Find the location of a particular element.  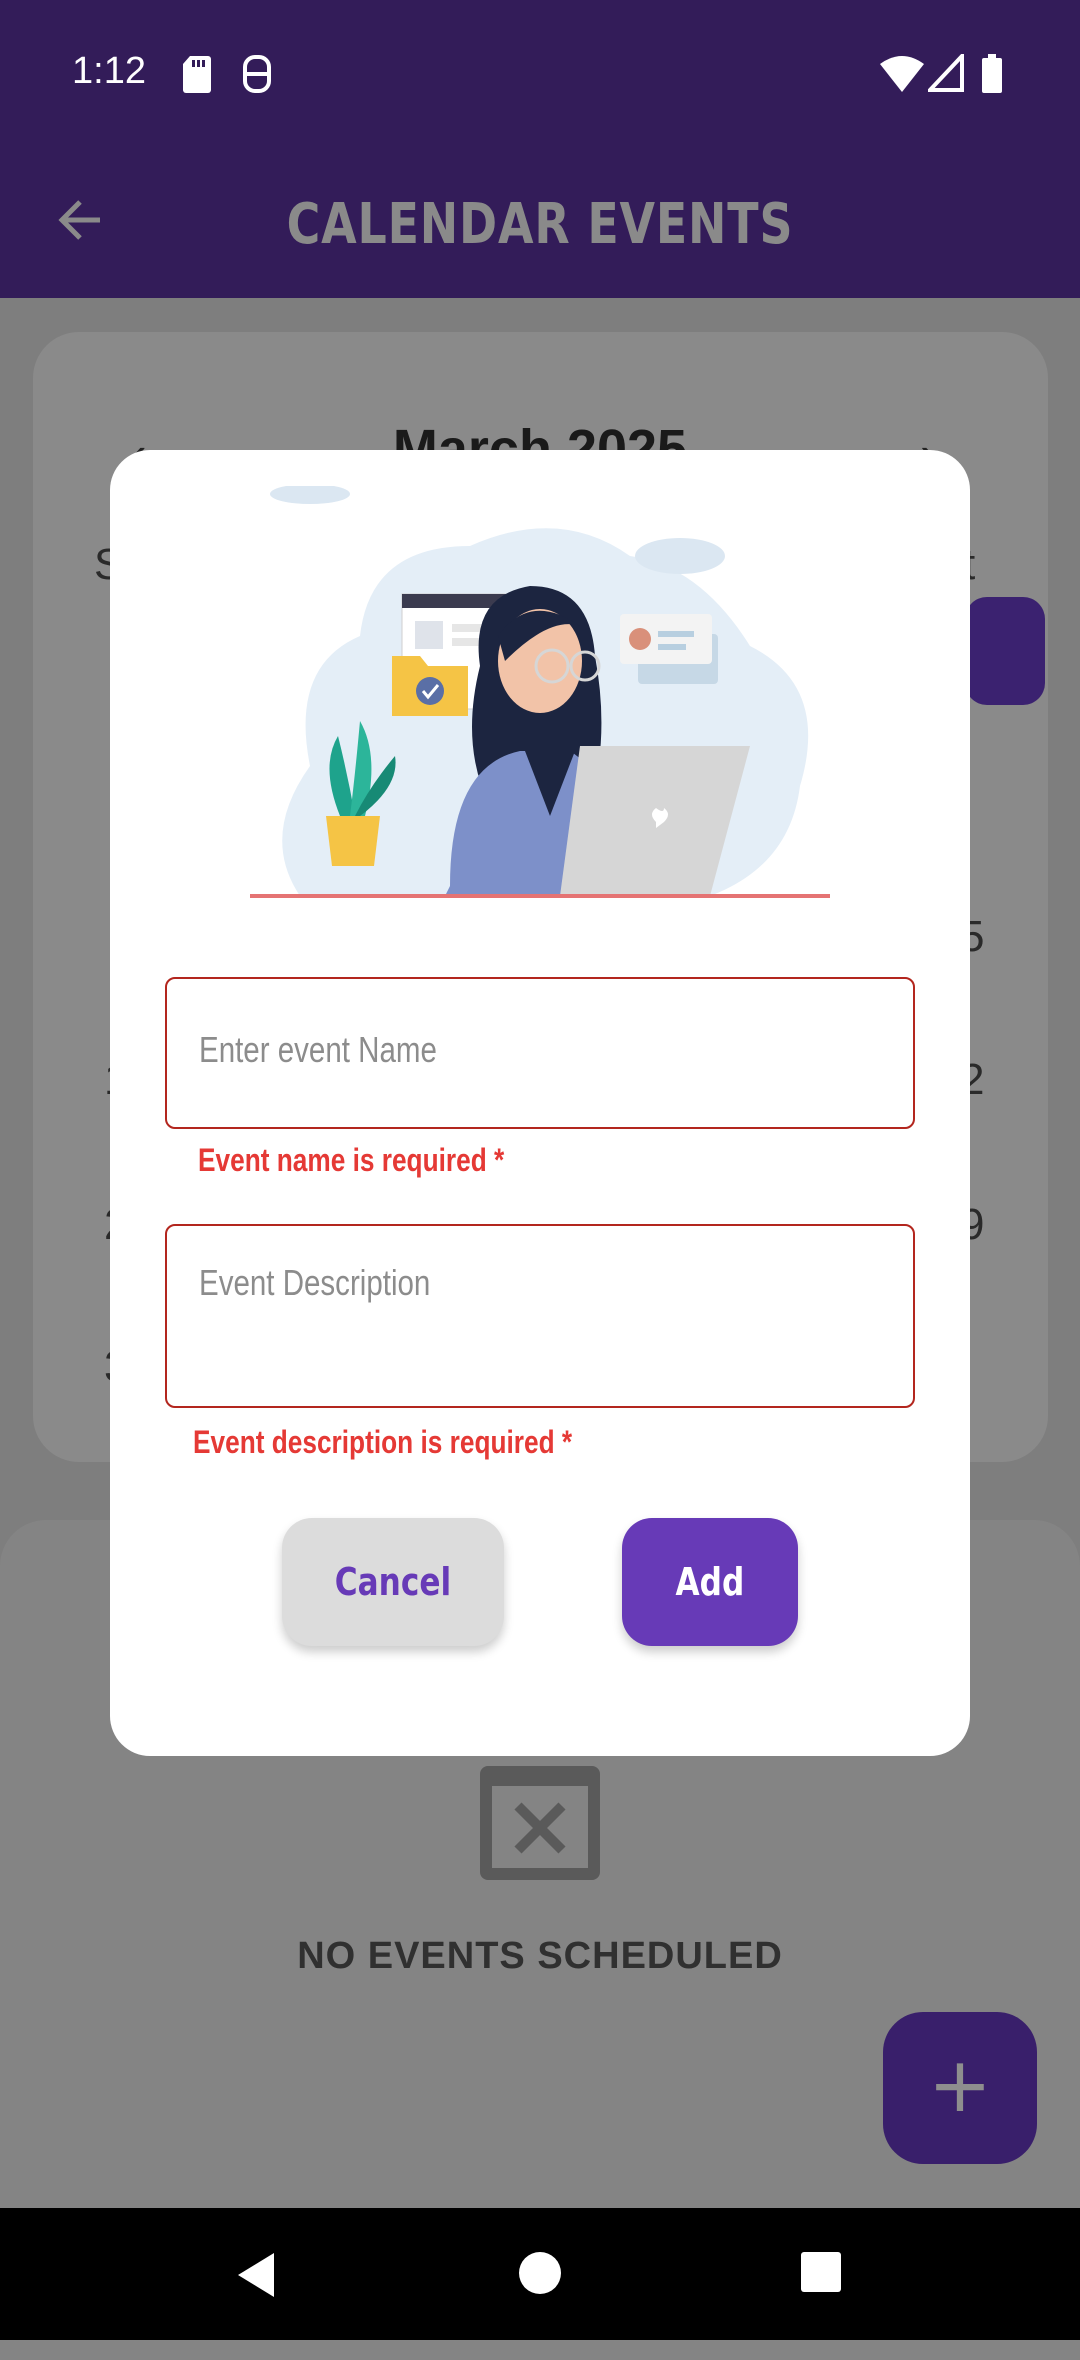

signal-icon is located at coordinates (946, 73).